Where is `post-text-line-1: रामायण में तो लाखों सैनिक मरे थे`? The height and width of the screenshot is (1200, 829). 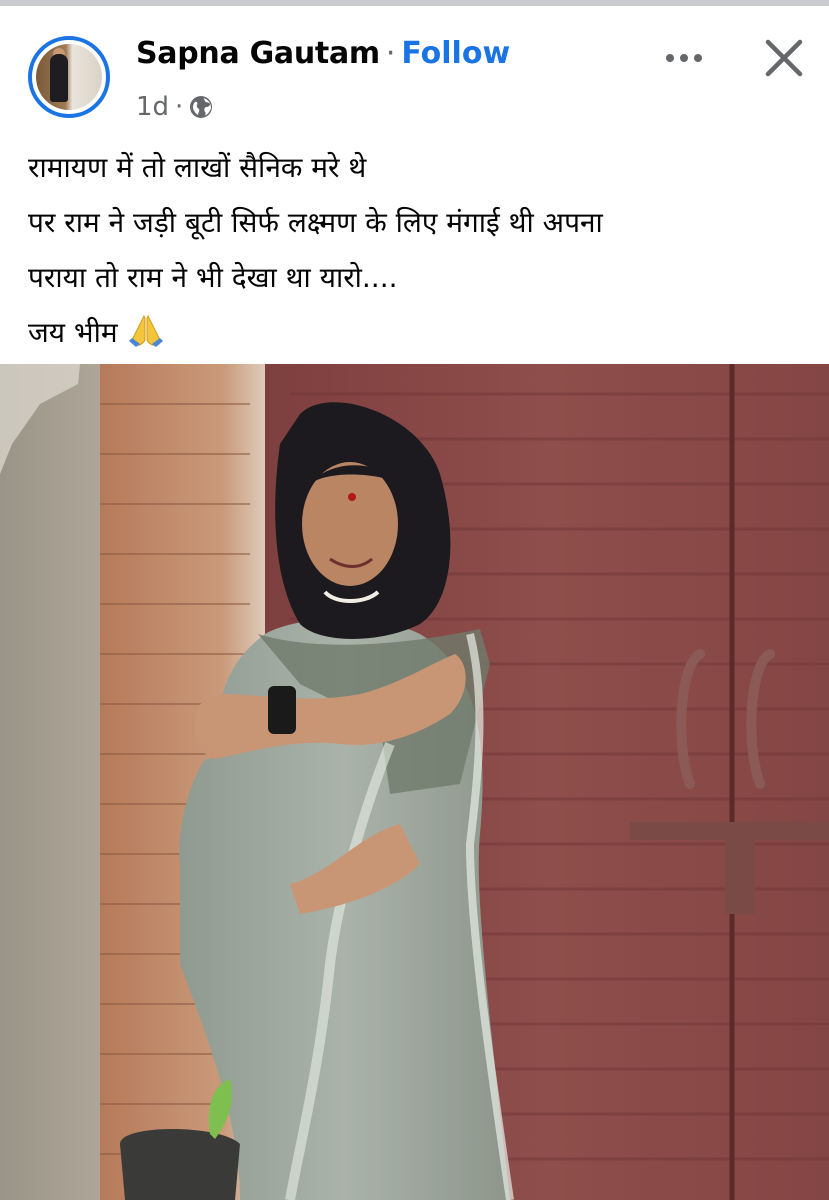
post-text-line-1: रामायण में तो लाखों सैनिक मरे थे is located at coordinates (197, 167).